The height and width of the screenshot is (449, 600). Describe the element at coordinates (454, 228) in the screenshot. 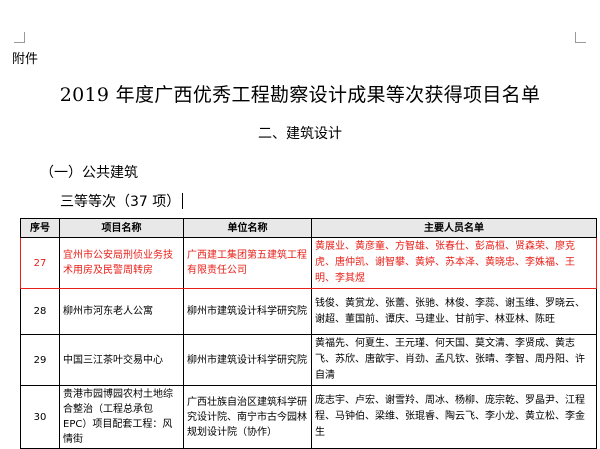

I see `header-people: 主要人员名单` at that location.